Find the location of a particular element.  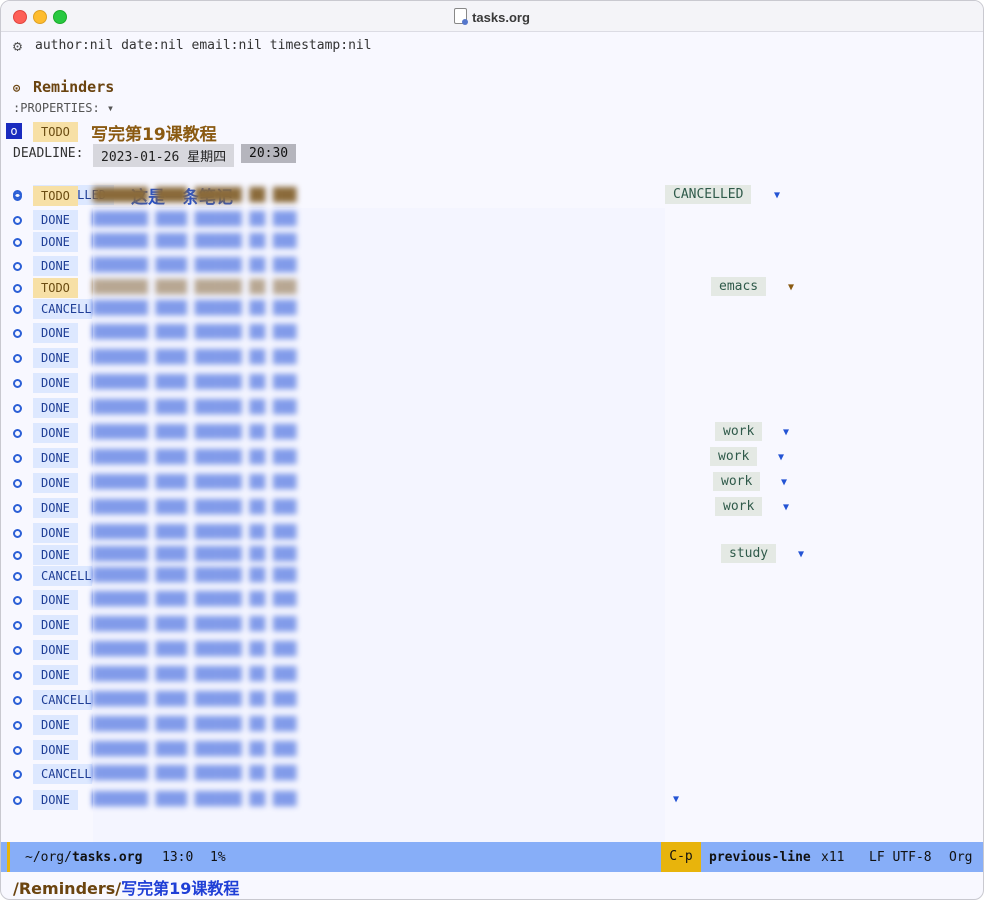

cursor-position: 13:0 is located at coordinates (178, 857).